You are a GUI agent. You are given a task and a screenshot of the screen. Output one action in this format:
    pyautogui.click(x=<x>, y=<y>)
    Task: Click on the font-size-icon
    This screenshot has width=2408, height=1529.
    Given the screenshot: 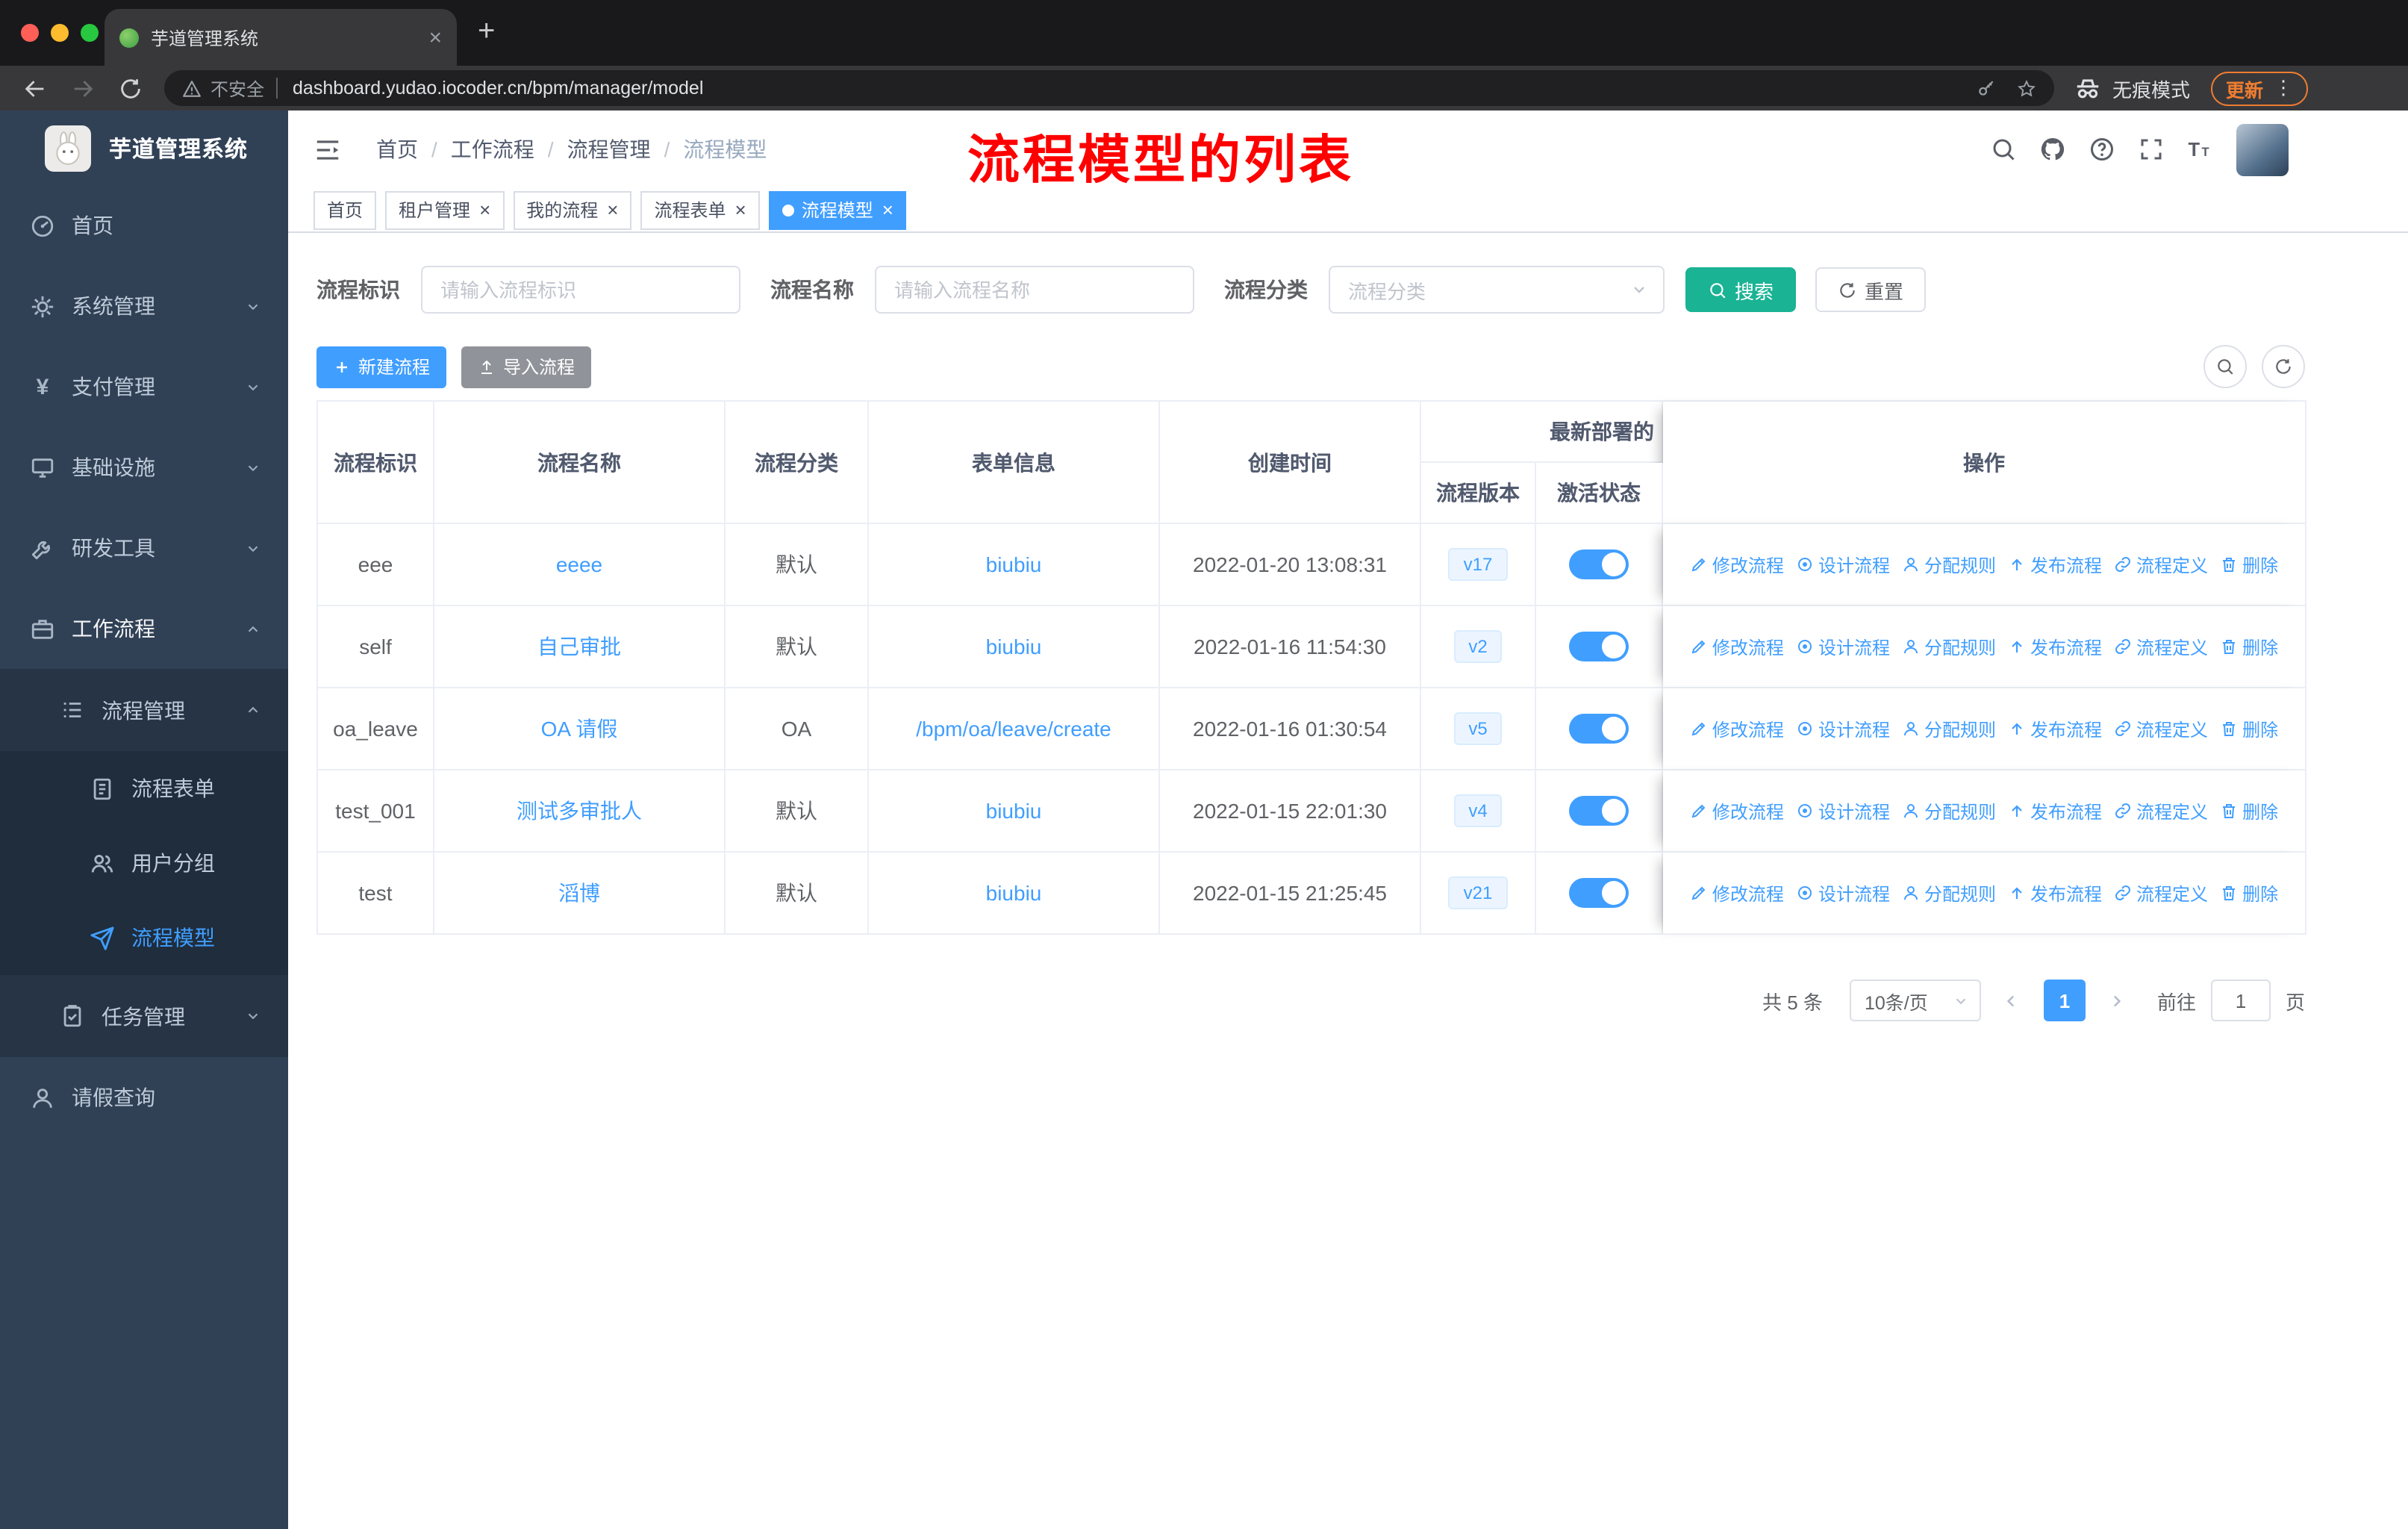 What is the action you would take?
    pyautogui.click(x=2200, y=149)
    